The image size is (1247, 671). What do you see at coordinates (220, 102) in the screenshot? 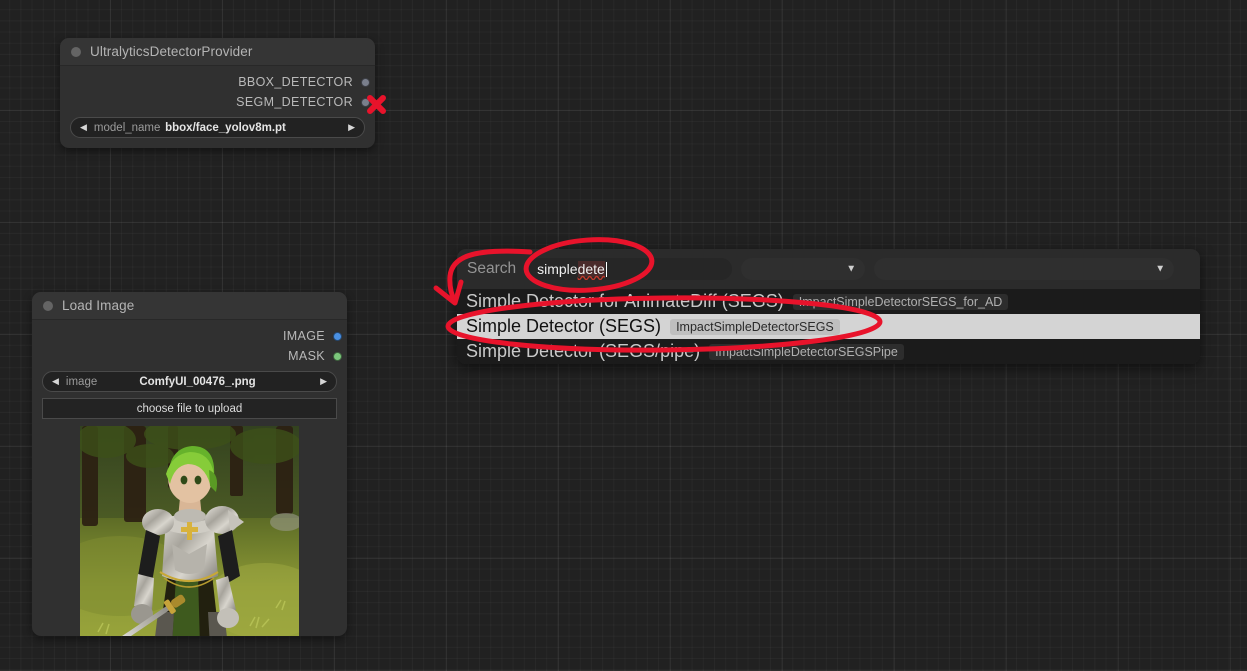
I see `output-port-segm-detector: SEGM_DETECTOR` at bounding box center [220, 102].